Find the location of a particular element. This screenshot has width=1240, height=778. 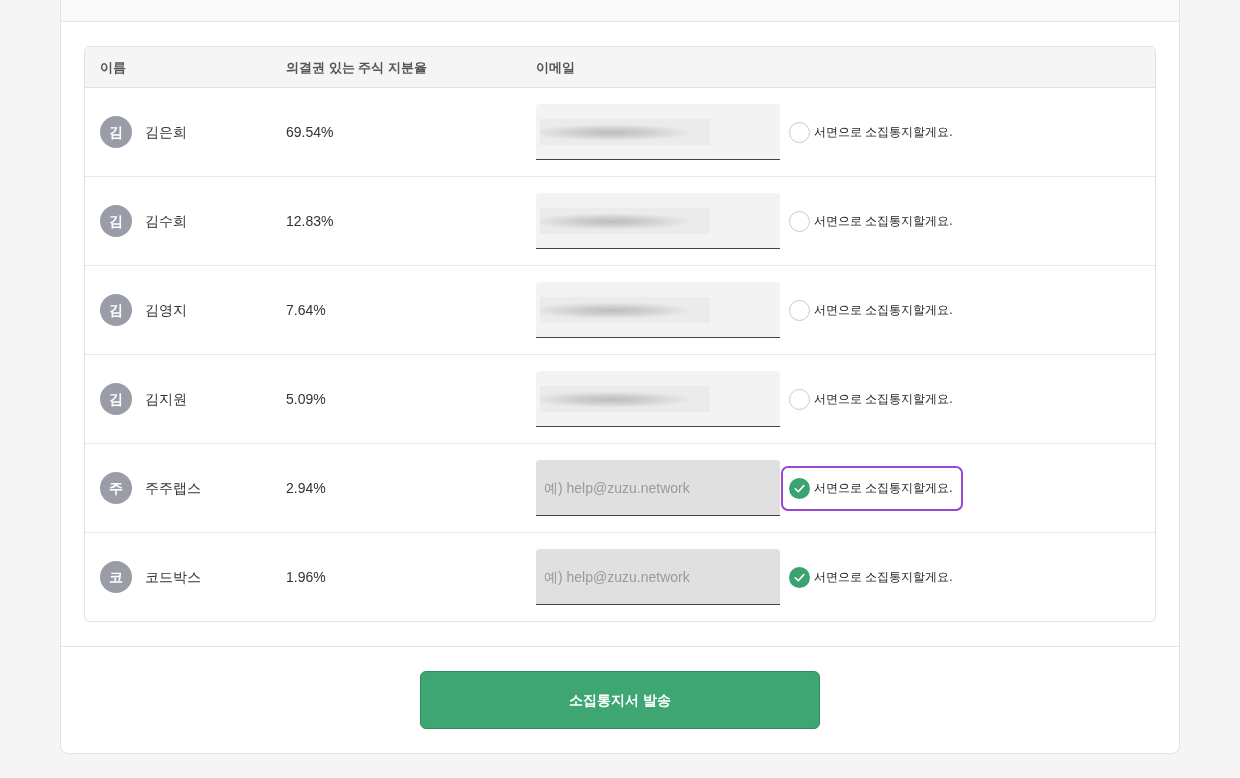

avatar: 코 is located at coordinates (116, 577).